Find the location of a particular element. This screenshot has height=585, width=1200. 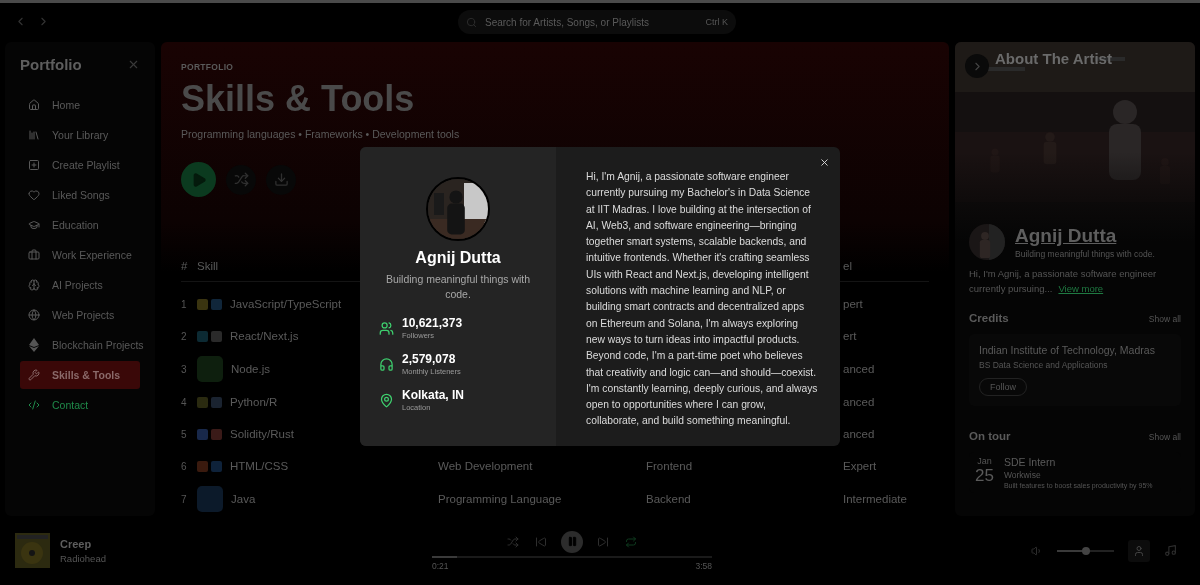

table-cell: Python/R is located at coordinates (254, 402).